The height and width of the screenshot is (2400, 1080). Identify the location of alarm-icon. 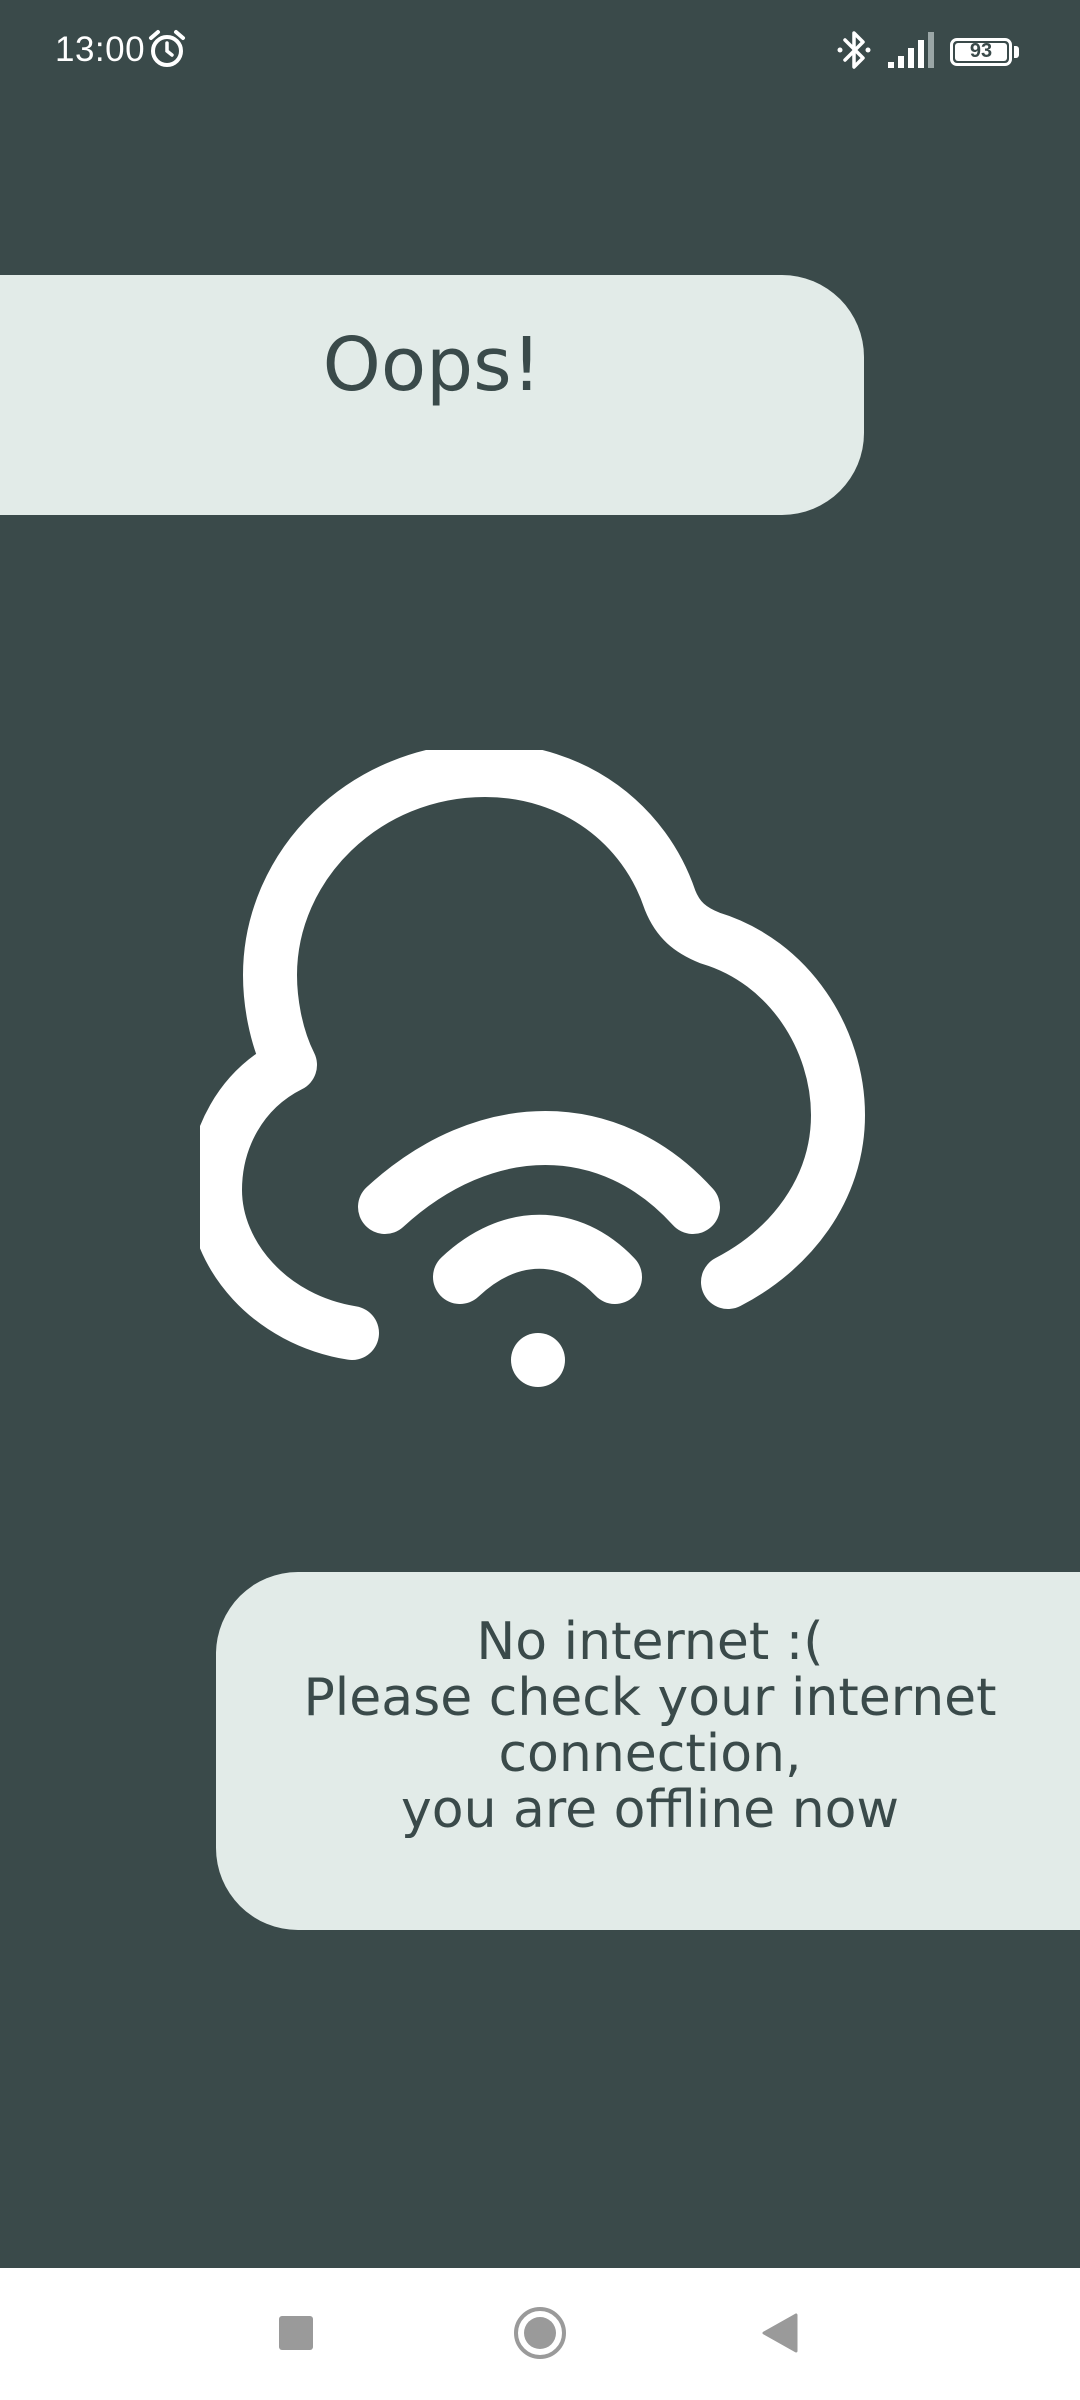
(167, 48).